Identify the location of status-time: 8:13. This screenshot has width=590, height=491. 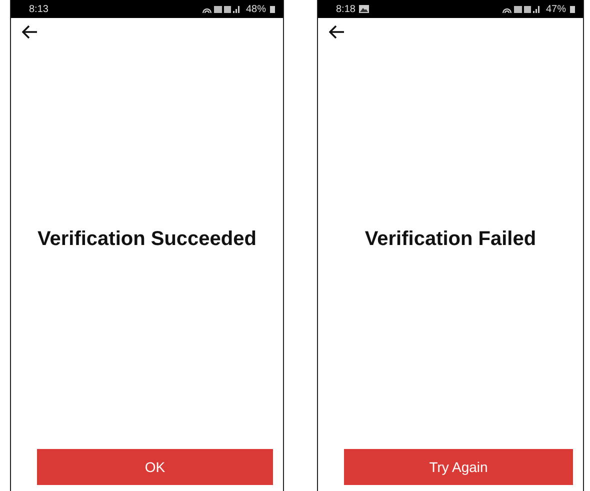
(38, 9).